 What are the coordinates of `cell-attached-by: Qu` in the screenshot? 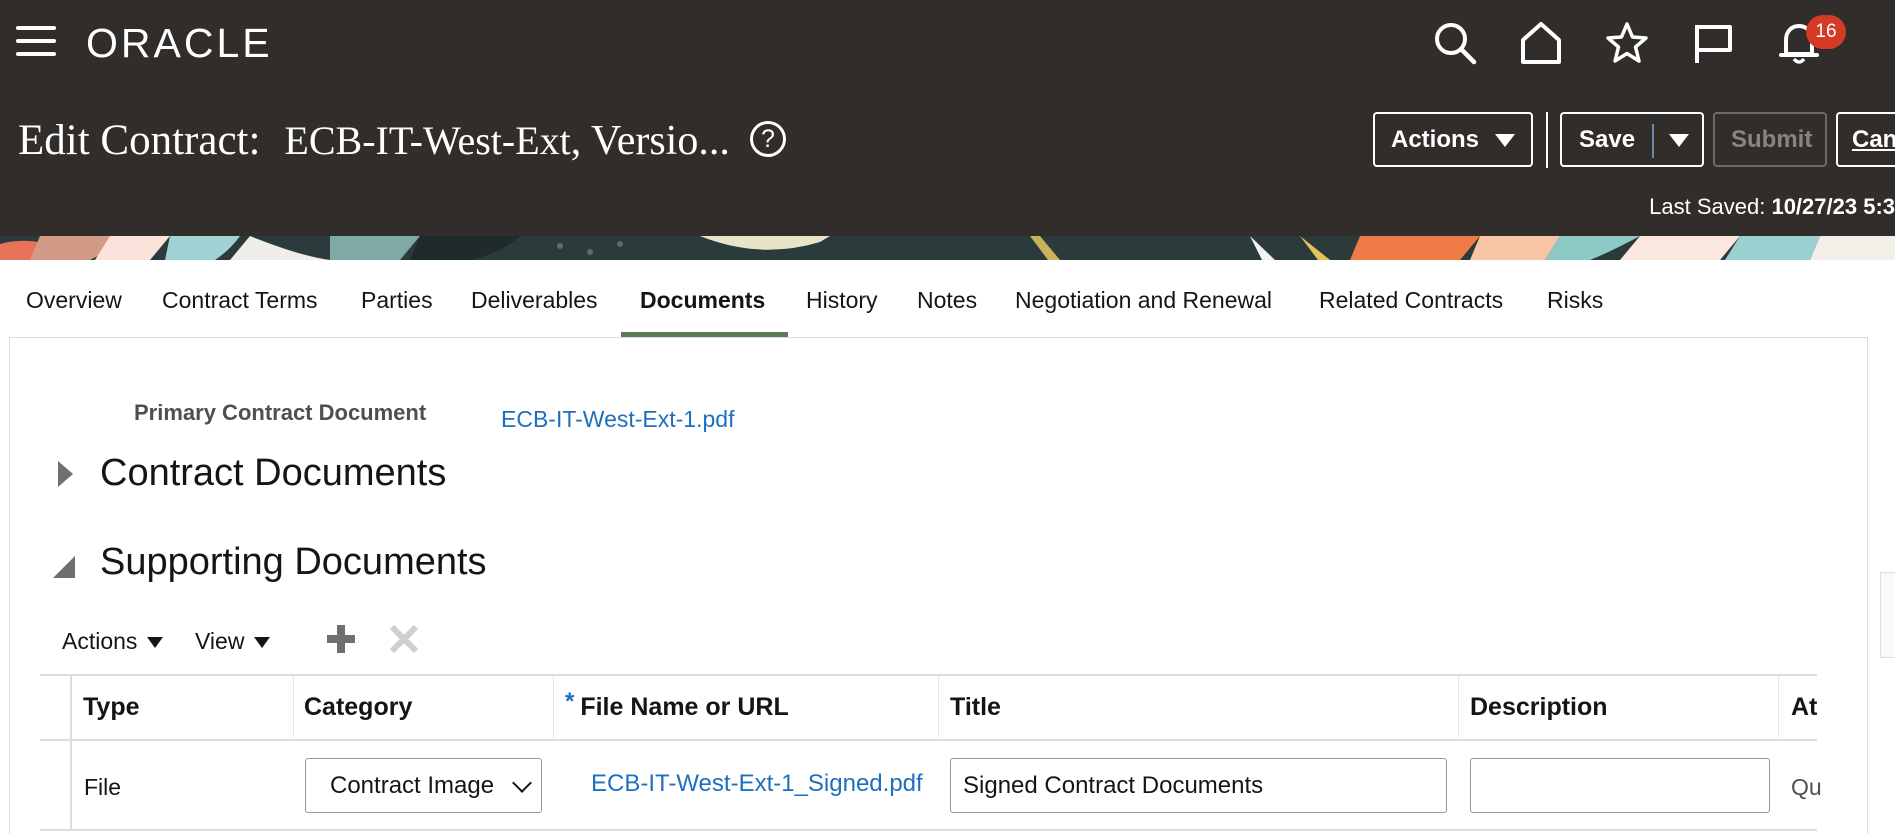 It's located at (1806, 787).